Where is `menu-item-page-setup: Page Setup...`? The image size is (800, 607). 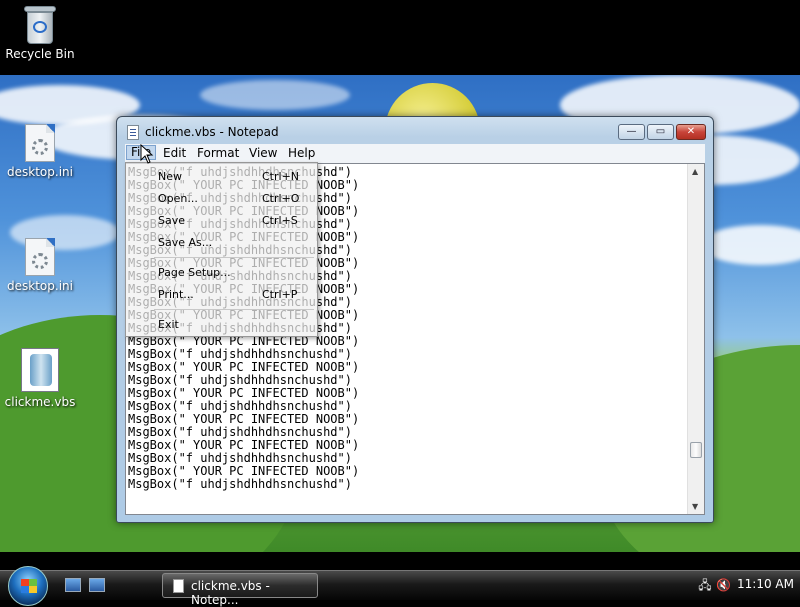
menu-item-page-setup: Page Setup... is located at coordinates (194, 272).